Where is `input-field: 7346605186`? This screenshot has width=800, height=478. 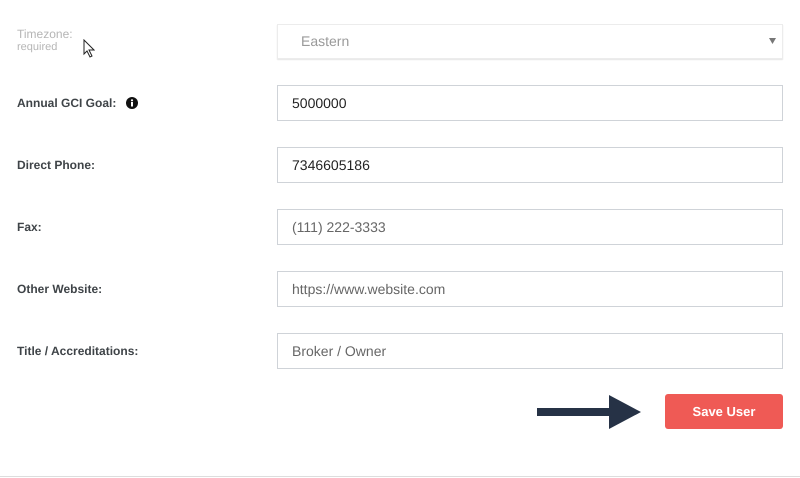 input-field: 7346605186 is located at coordinates (530, 165).